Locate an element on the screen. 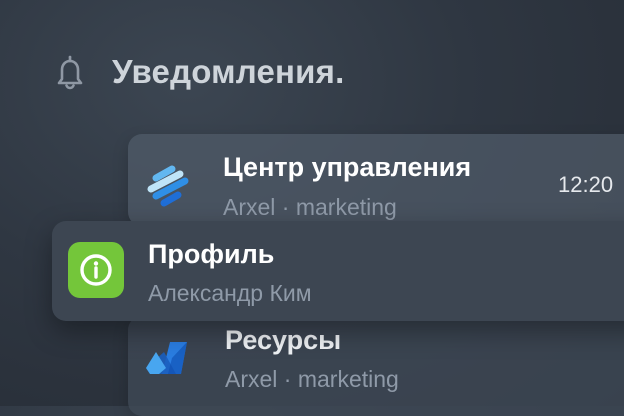  profile-app-icon is located at coordinates (96, 270).